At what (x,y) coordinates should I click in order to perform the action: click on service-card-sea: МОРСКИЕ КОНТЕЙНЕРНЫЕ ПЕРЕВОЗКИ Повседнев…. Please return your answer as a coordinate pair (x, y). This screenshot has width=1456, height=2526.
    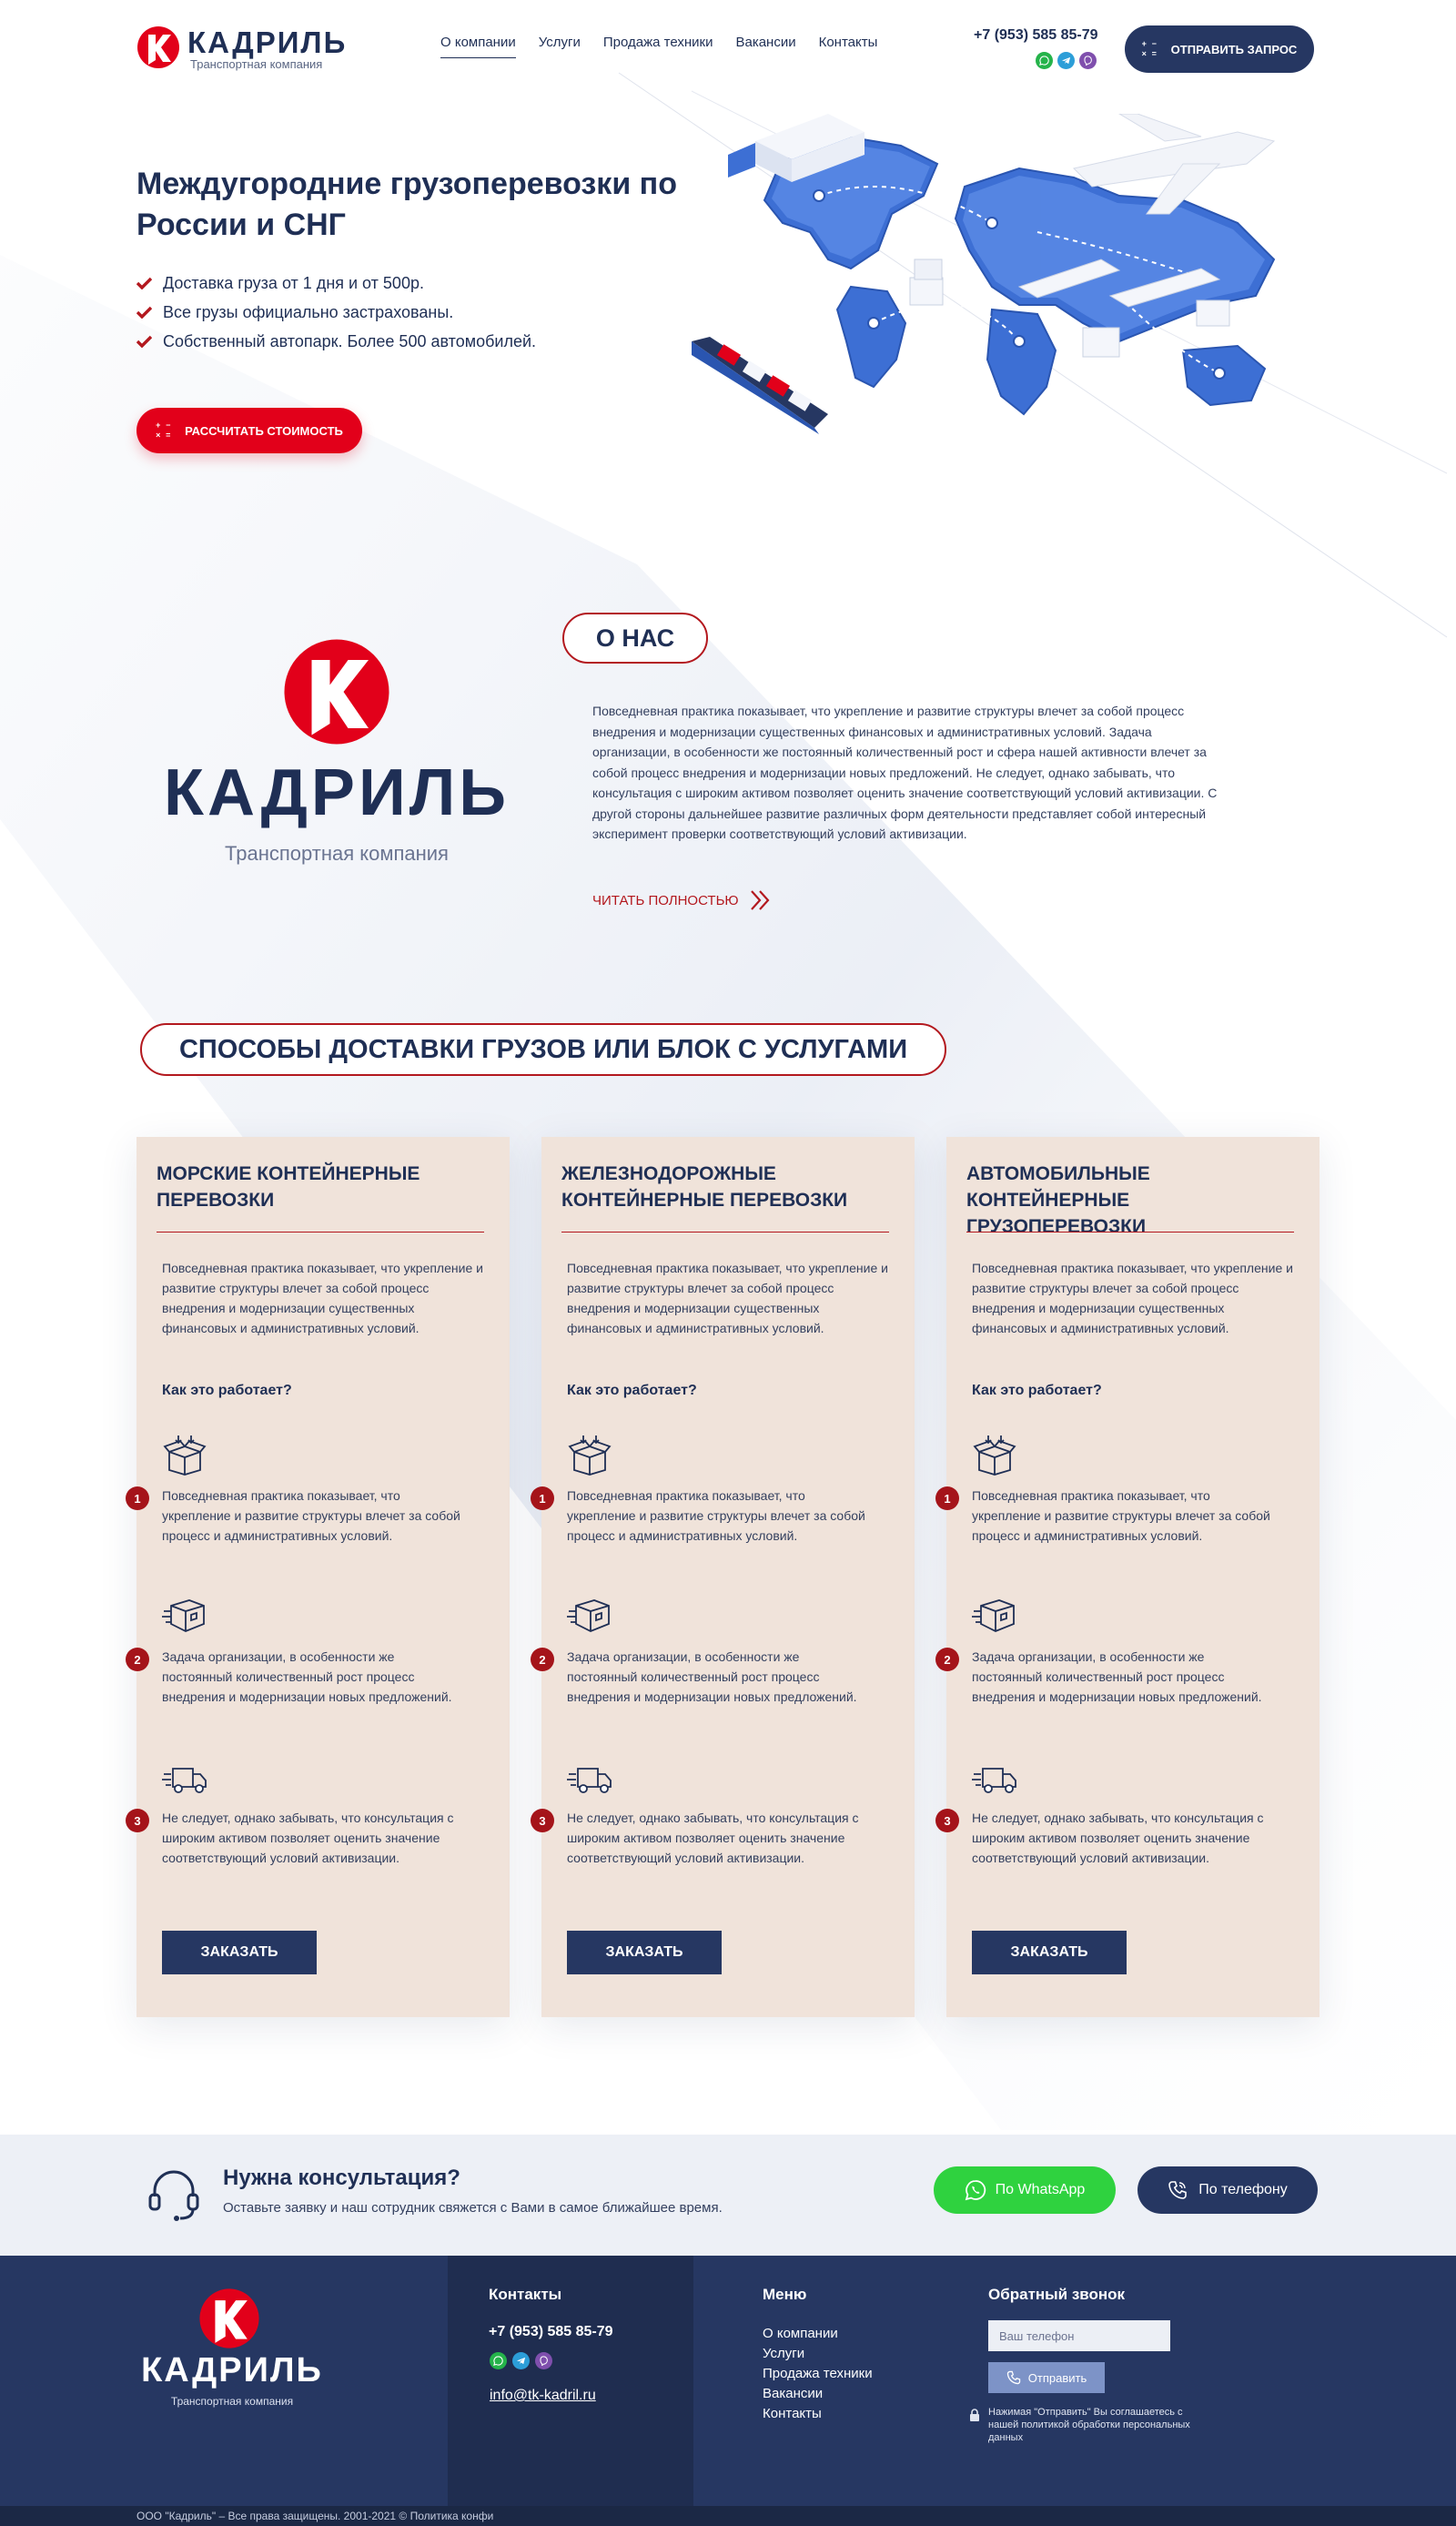
    Looking at the image, I should click on (318, 1577).